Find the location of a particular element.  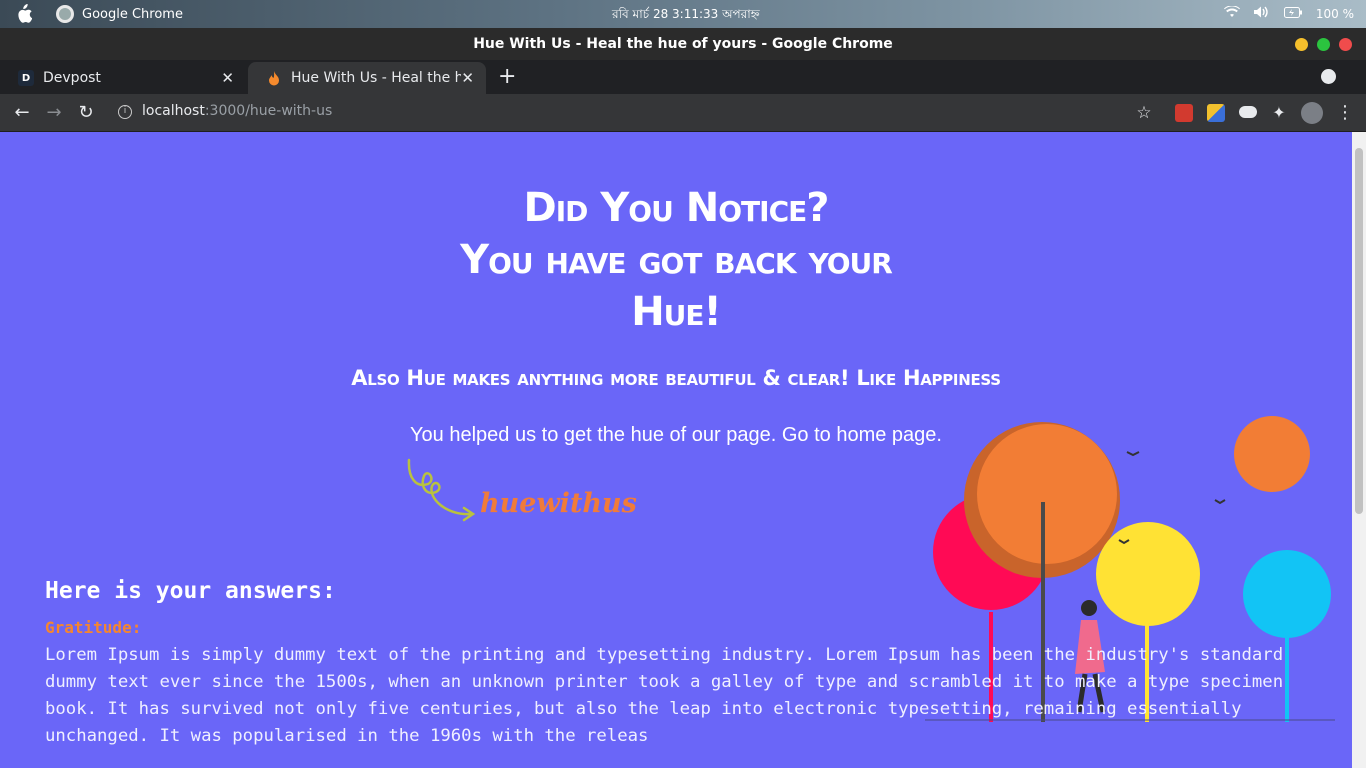

os-status-area: 100 % is located at coordinates (1288, 13).